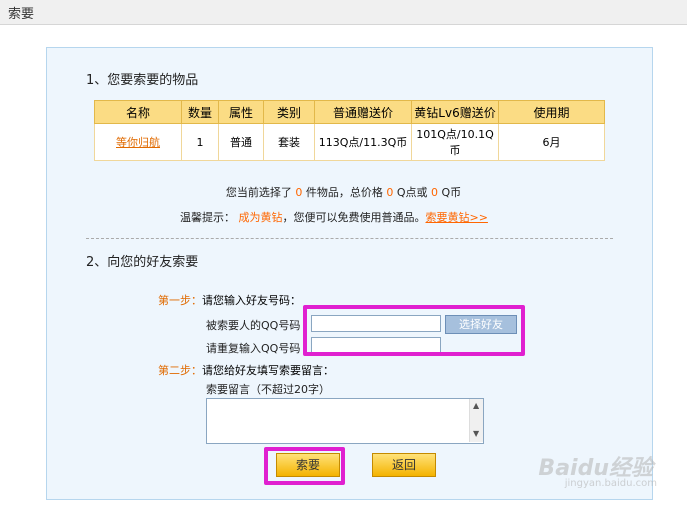  Describe the element at coordinates (289, 142) in the screenshot. I see `table-cell: 套装` at that location.